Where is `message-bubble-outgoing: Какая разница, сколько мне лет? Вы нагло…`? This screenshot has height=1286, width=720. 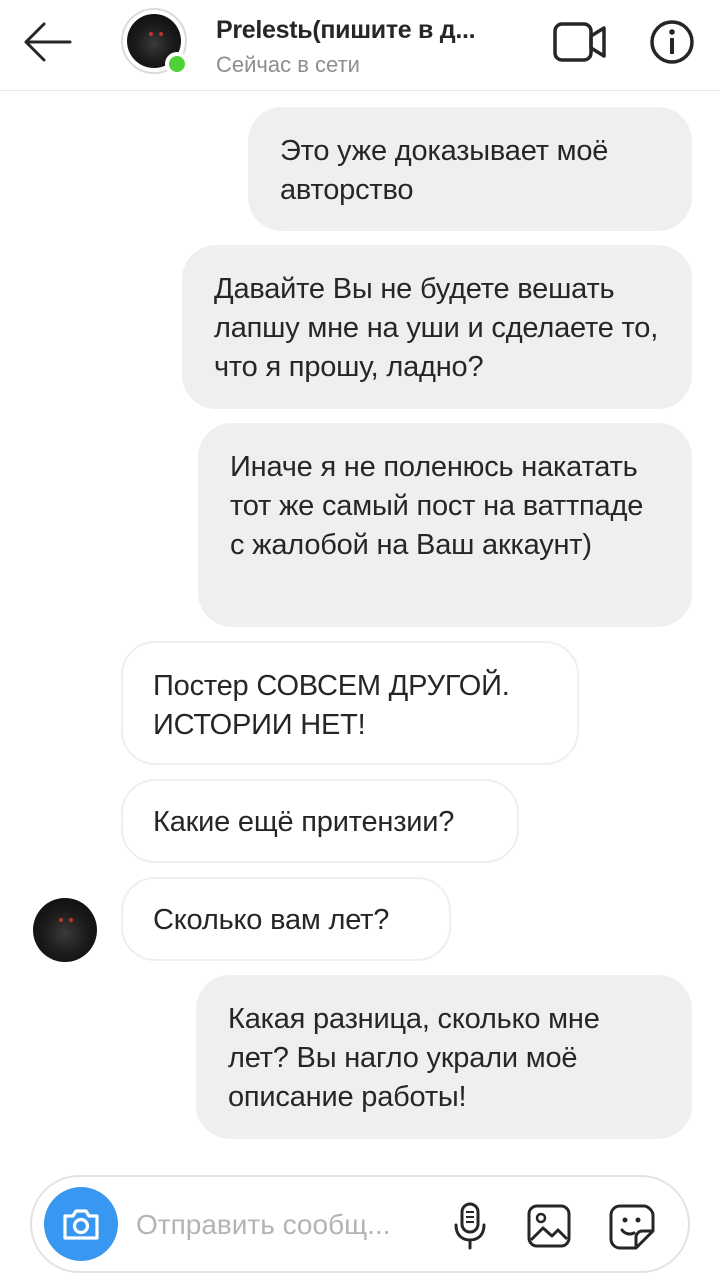 message-bubble-outgoing: Какая разница, сколько мне лет? Вы нагло… is located at coordinates (444, 1057).